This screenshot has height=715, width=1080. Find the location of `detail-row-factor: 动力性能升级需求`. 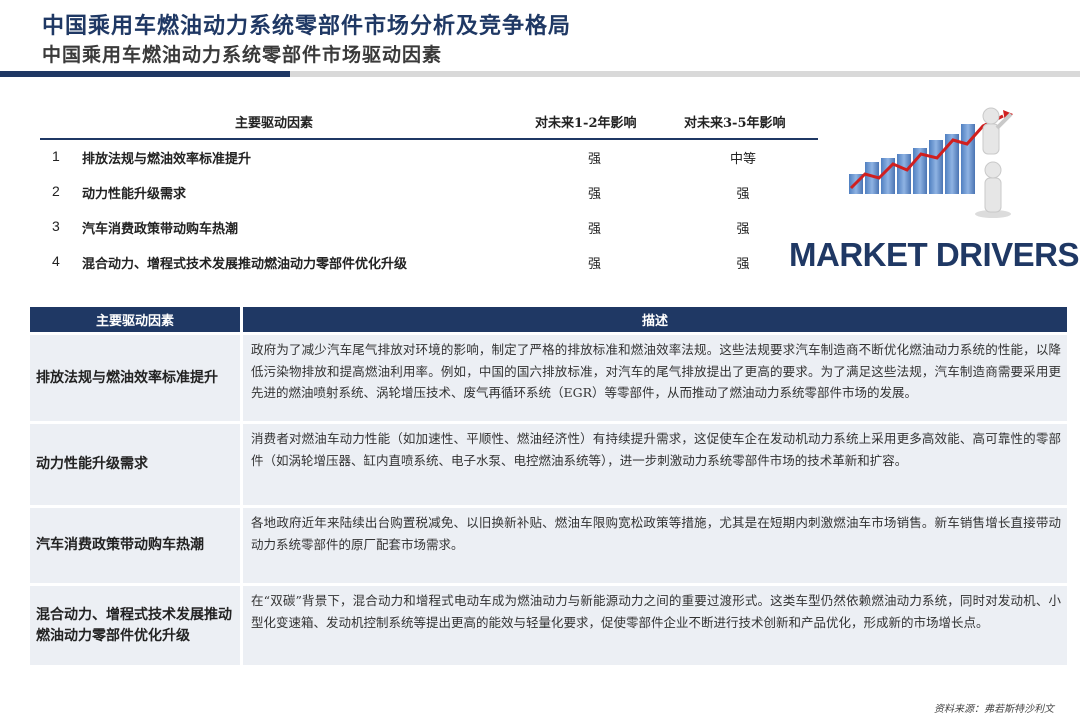

detail-row-factor: 动力性能升级需求 is located at coordinates (135, 464).